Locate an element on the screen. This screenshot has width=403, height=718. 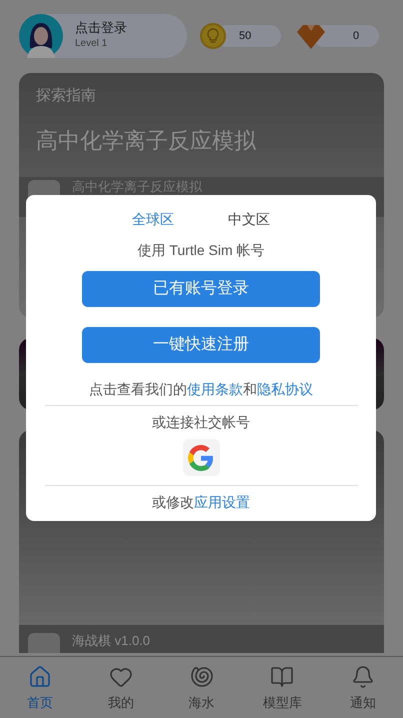
terms-text: 点击查看我们的使用条款和隐私协议 is located at coordinates (201, 389).